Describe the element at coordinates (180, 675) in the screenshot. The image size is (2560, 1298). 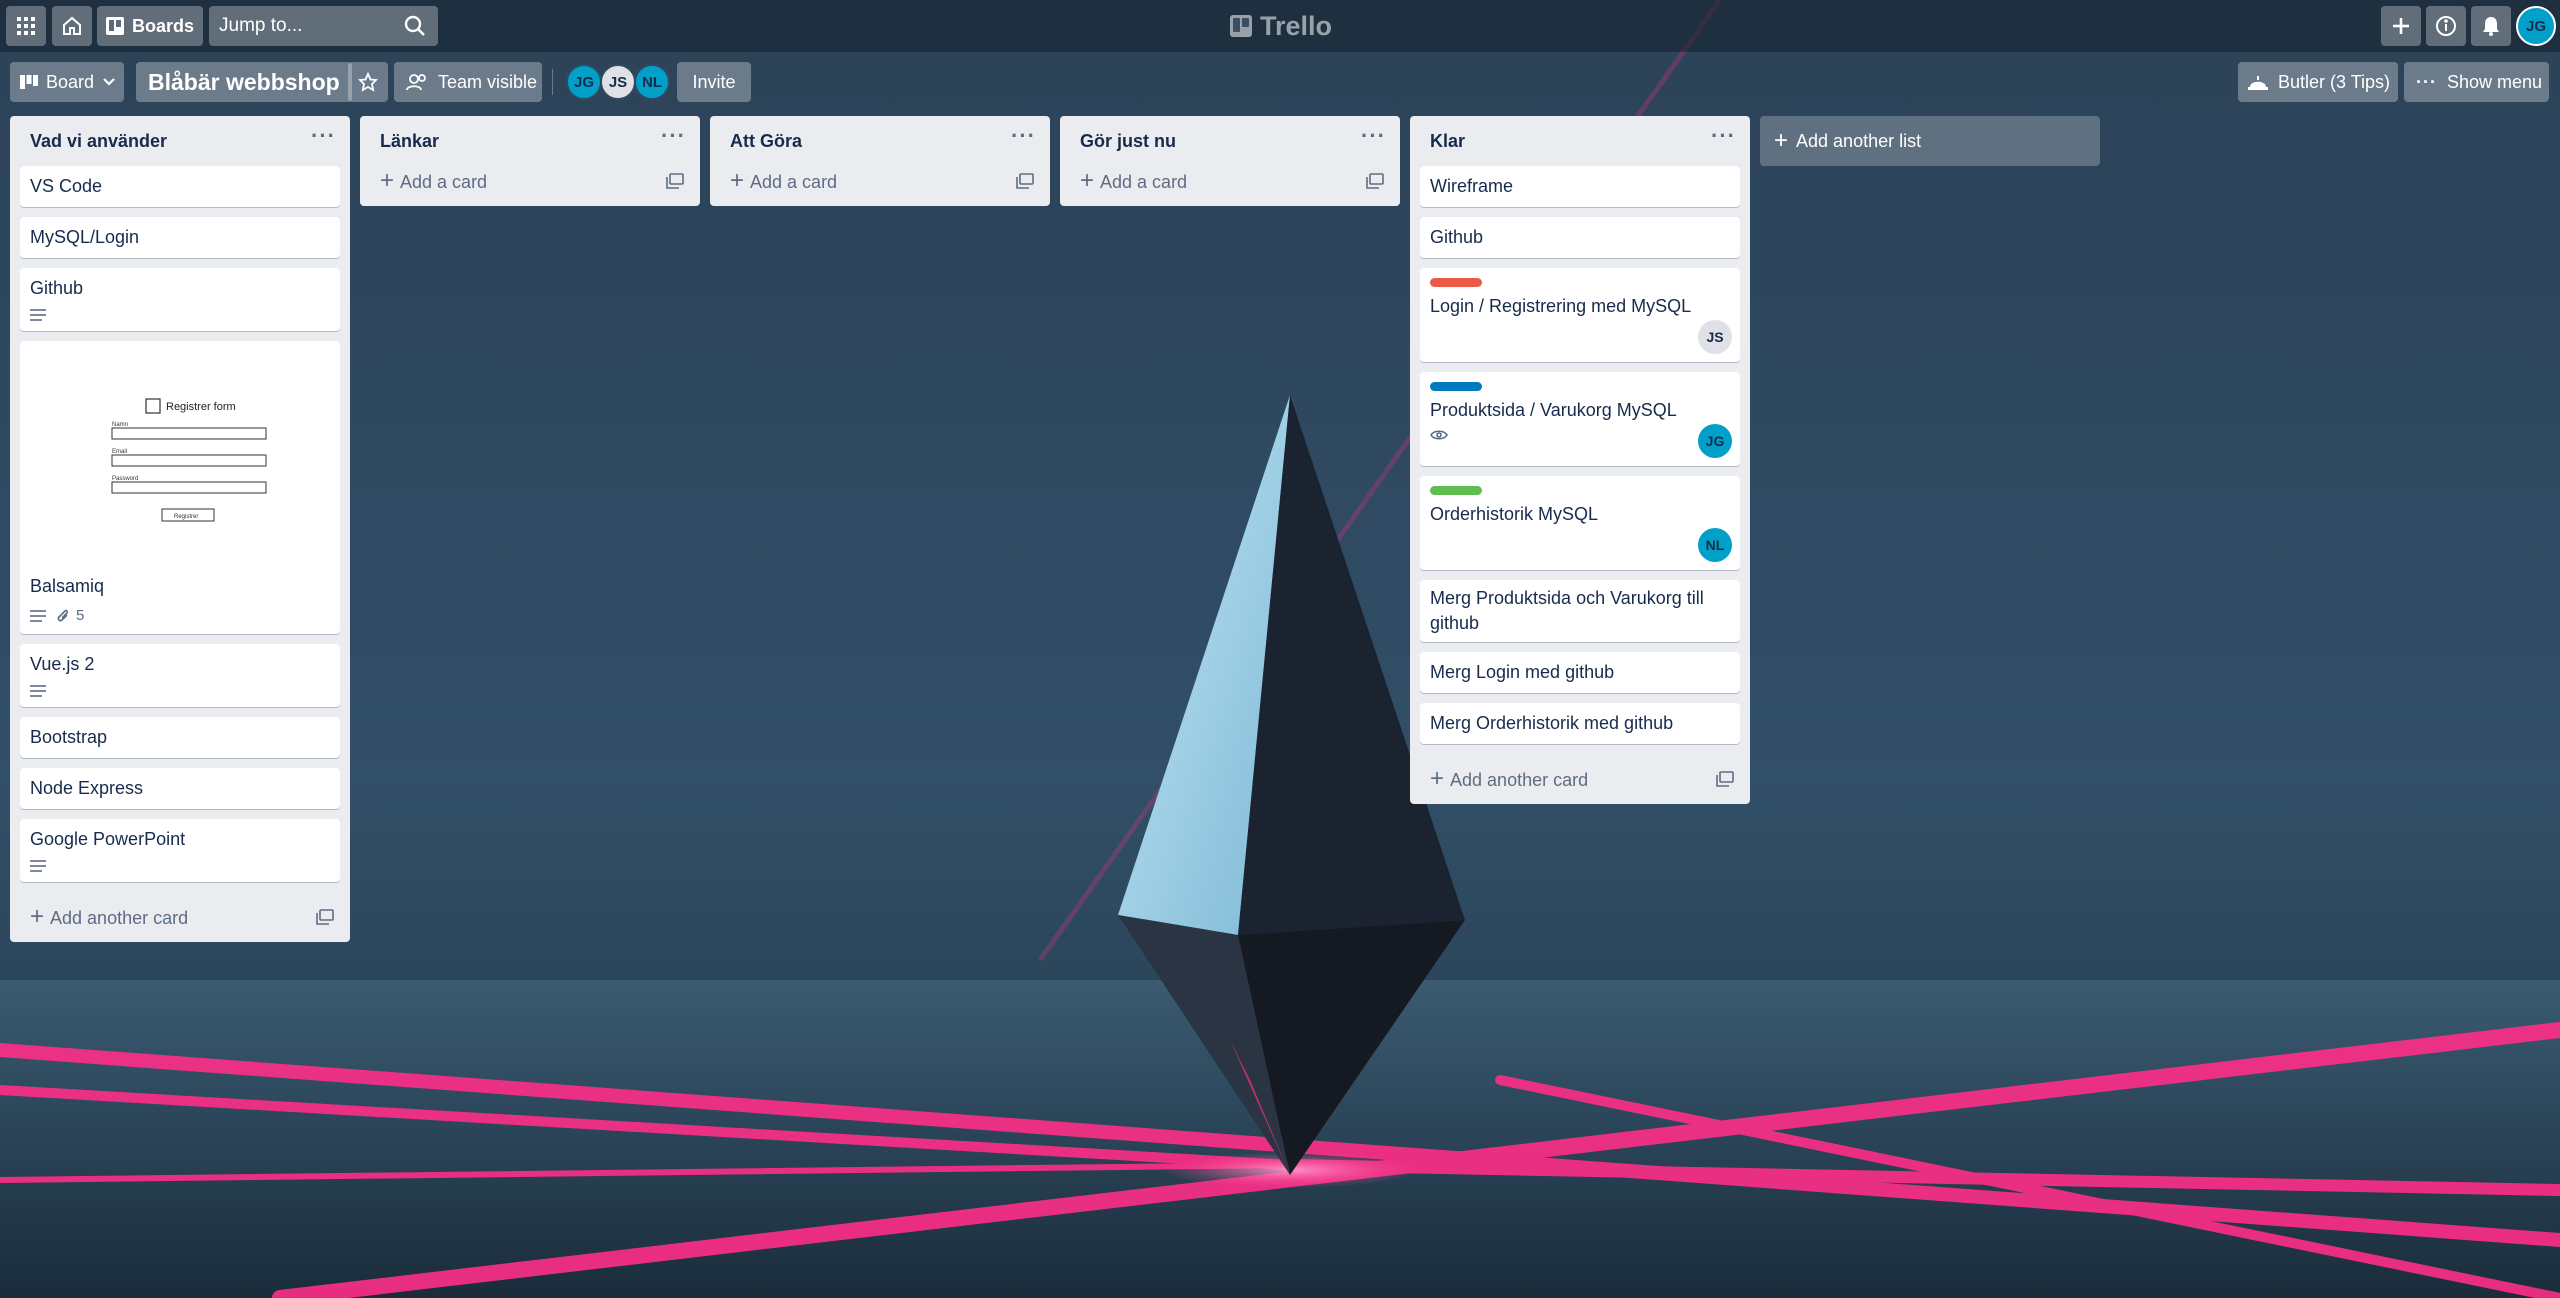
I see `card: Vue.js 2` at that location.